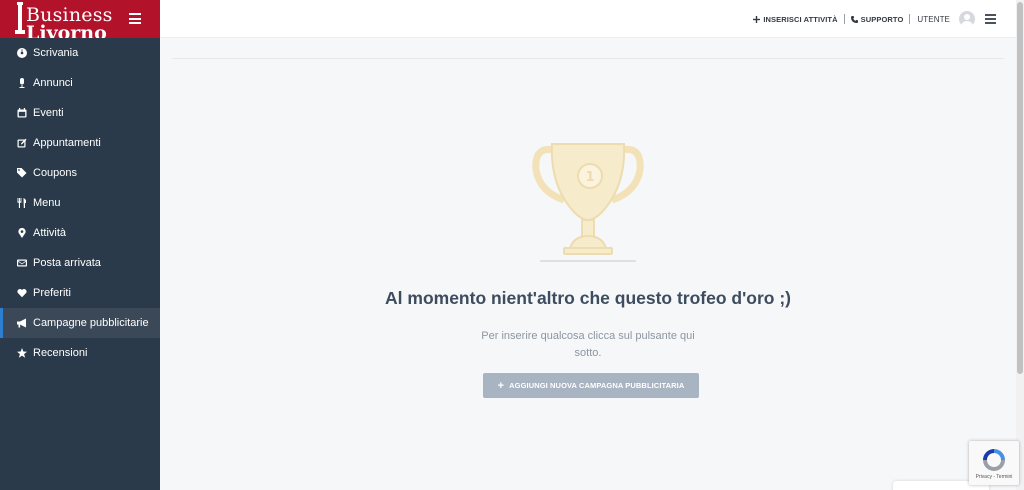 The image size is (1024, 490). What do you see at coordinates (22, 53) in the screenshot?
I see `dashboard-icon` at bounding box center [22, 53].